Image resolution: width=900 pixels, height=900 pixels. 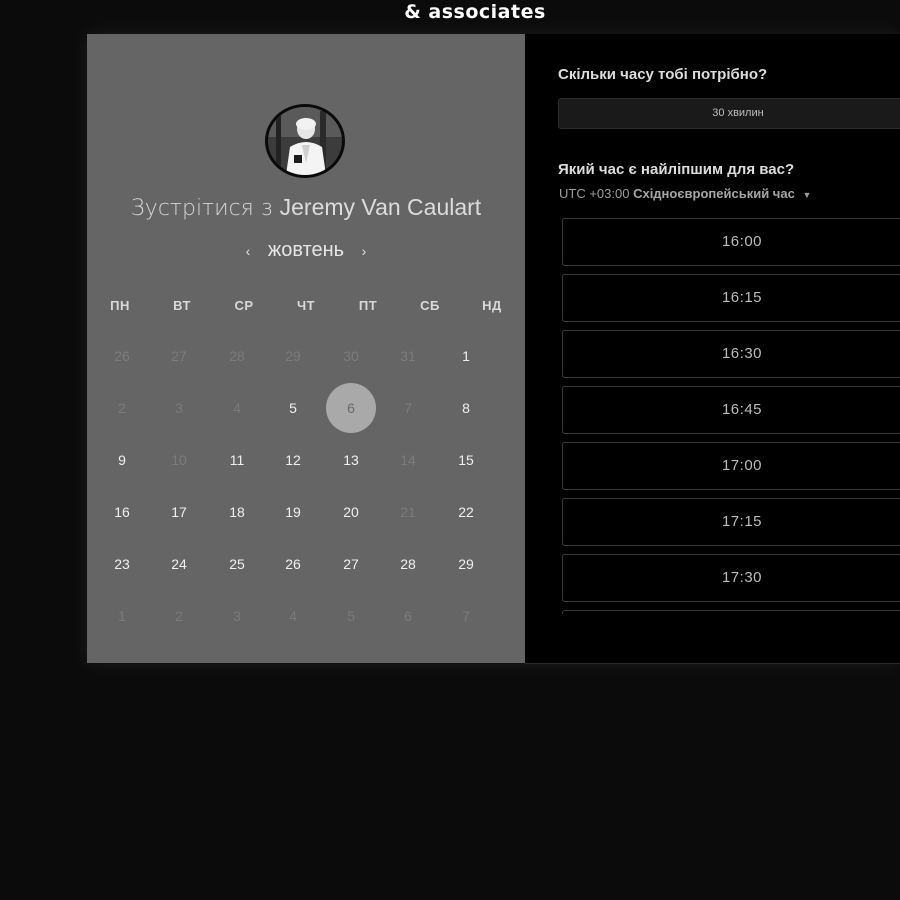 What do you see at coordinates (731, 410) in the screenshot?
I see `time-slot-button: 16:45` at bounding box center [731, 410].